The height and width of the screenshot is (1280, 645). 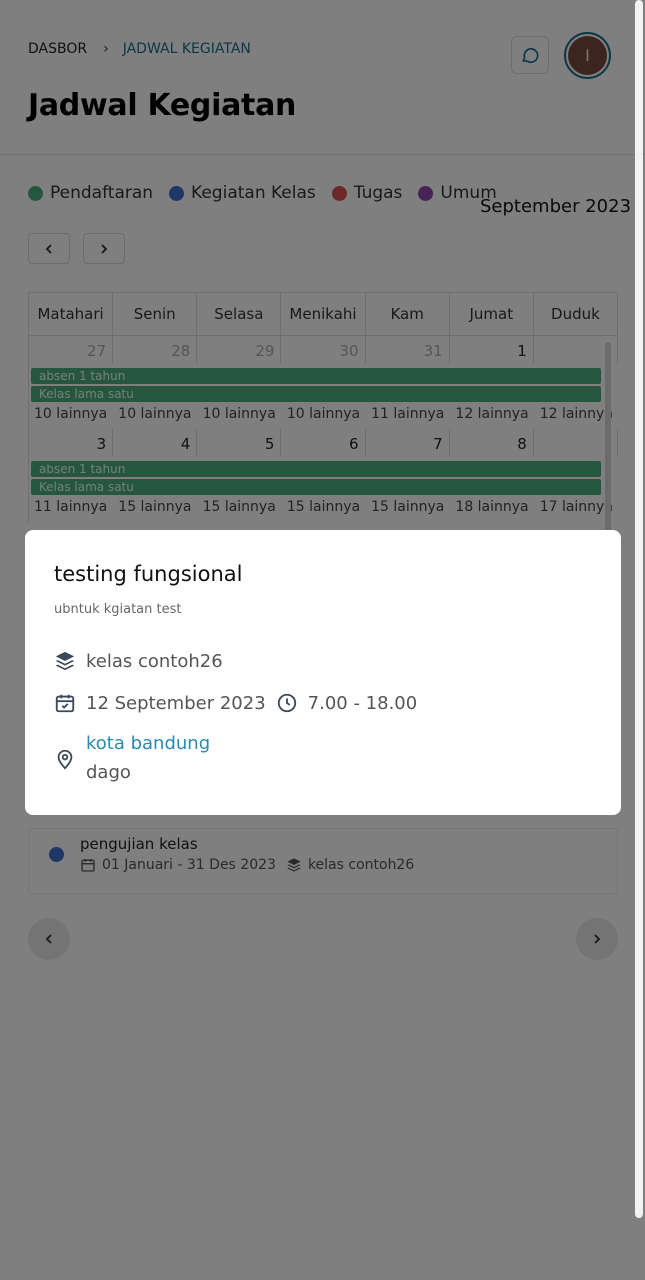 I want to click on modal-date: 12 September 2023, so click(x=176, y=703).